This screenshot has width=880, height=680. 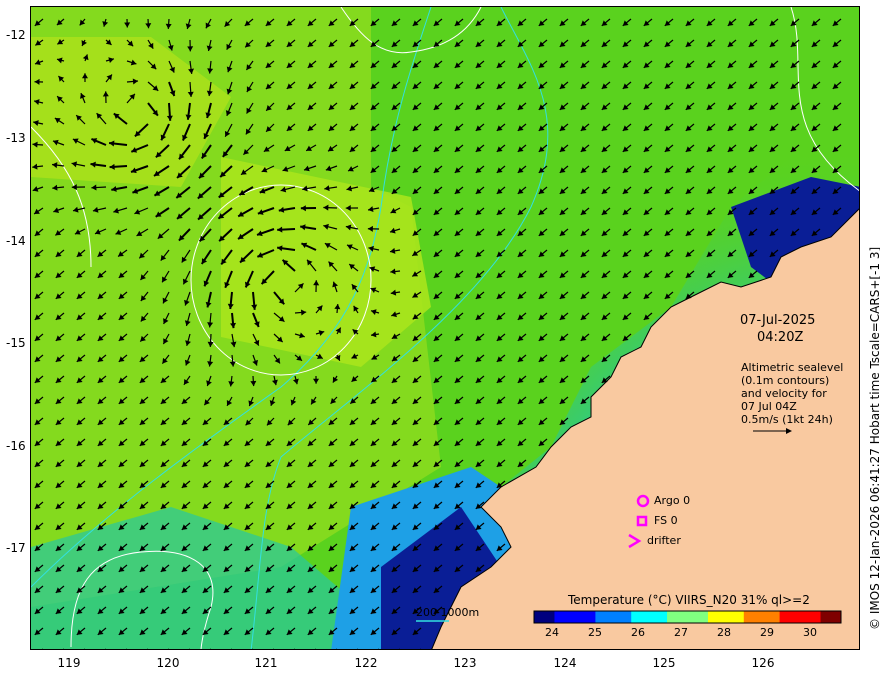 What do you see at coordinates (266, 663) in the screenshot?
I see `lon-tick: 121` at bounding box center [266, 663].